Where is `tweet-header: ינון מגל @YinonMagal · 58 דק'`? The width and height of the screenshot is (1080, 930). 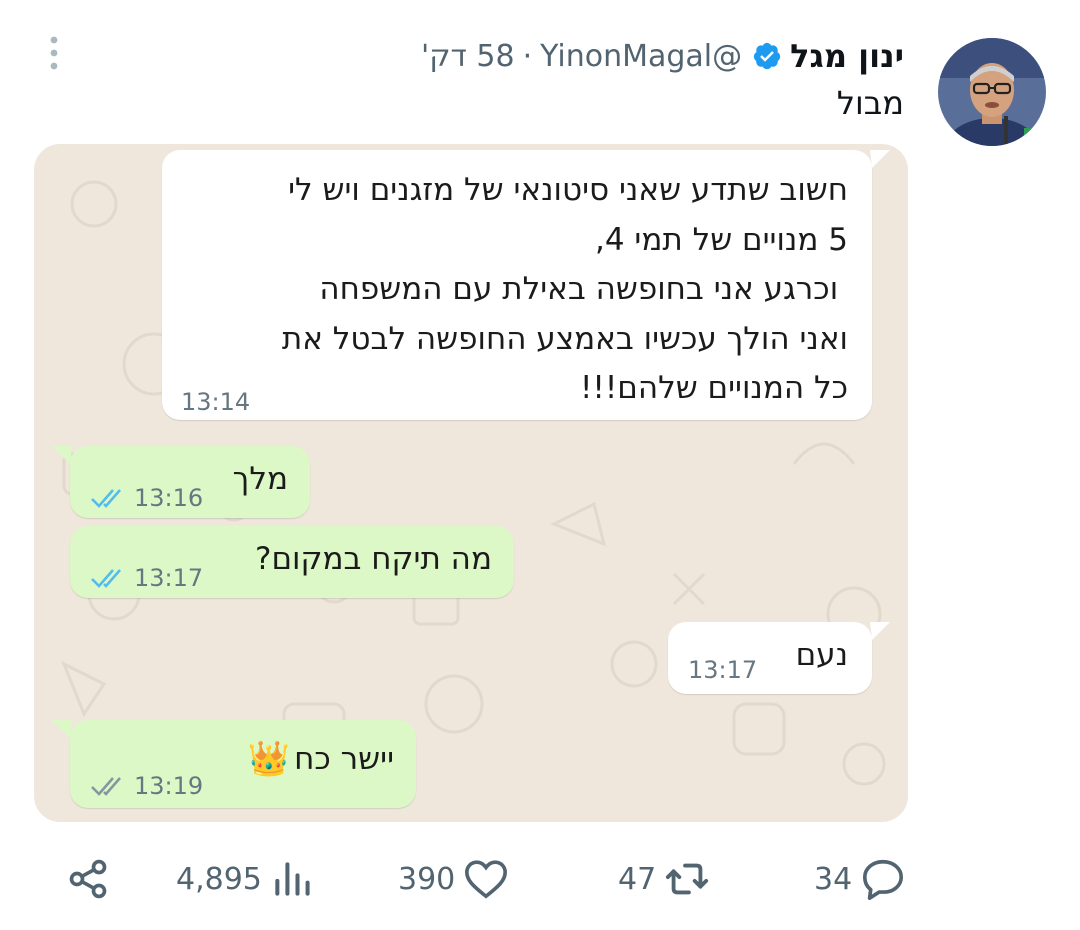
tweet-header: ינון מגל @YinonMagal · 58 דק' is located at coordinates (662, 56).